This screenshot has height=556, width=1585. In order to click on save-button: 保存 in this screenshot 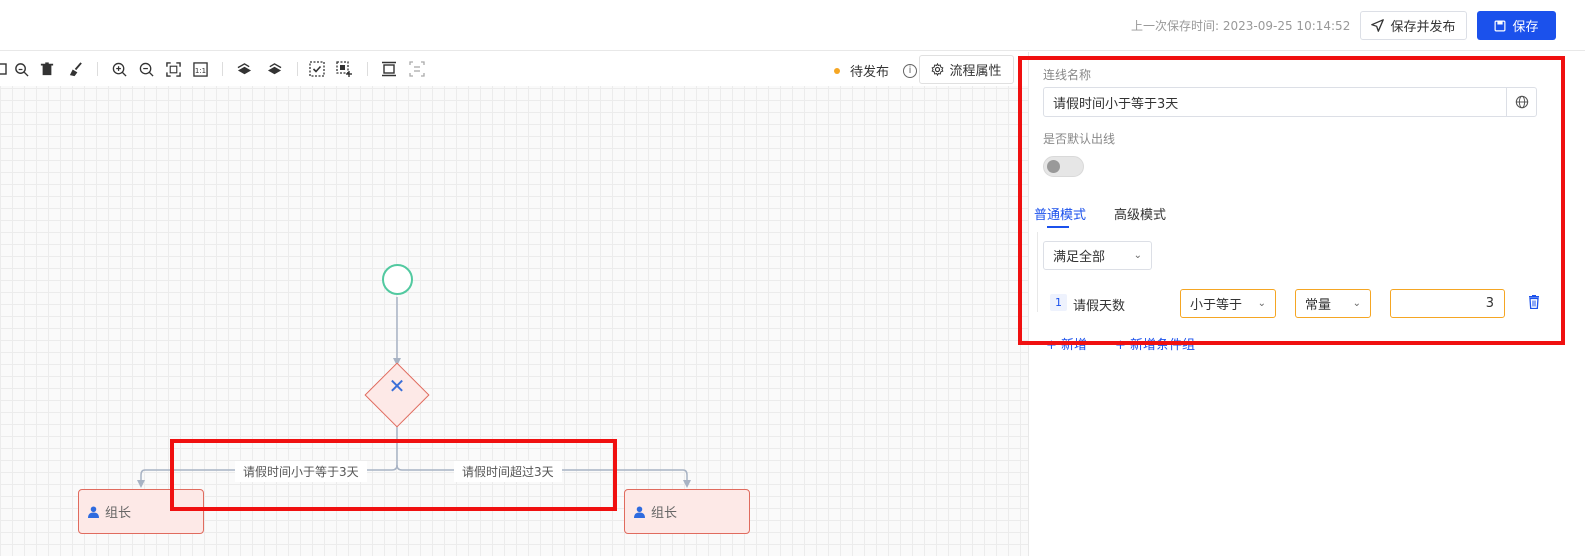, I will do `click(1516, 25)`.